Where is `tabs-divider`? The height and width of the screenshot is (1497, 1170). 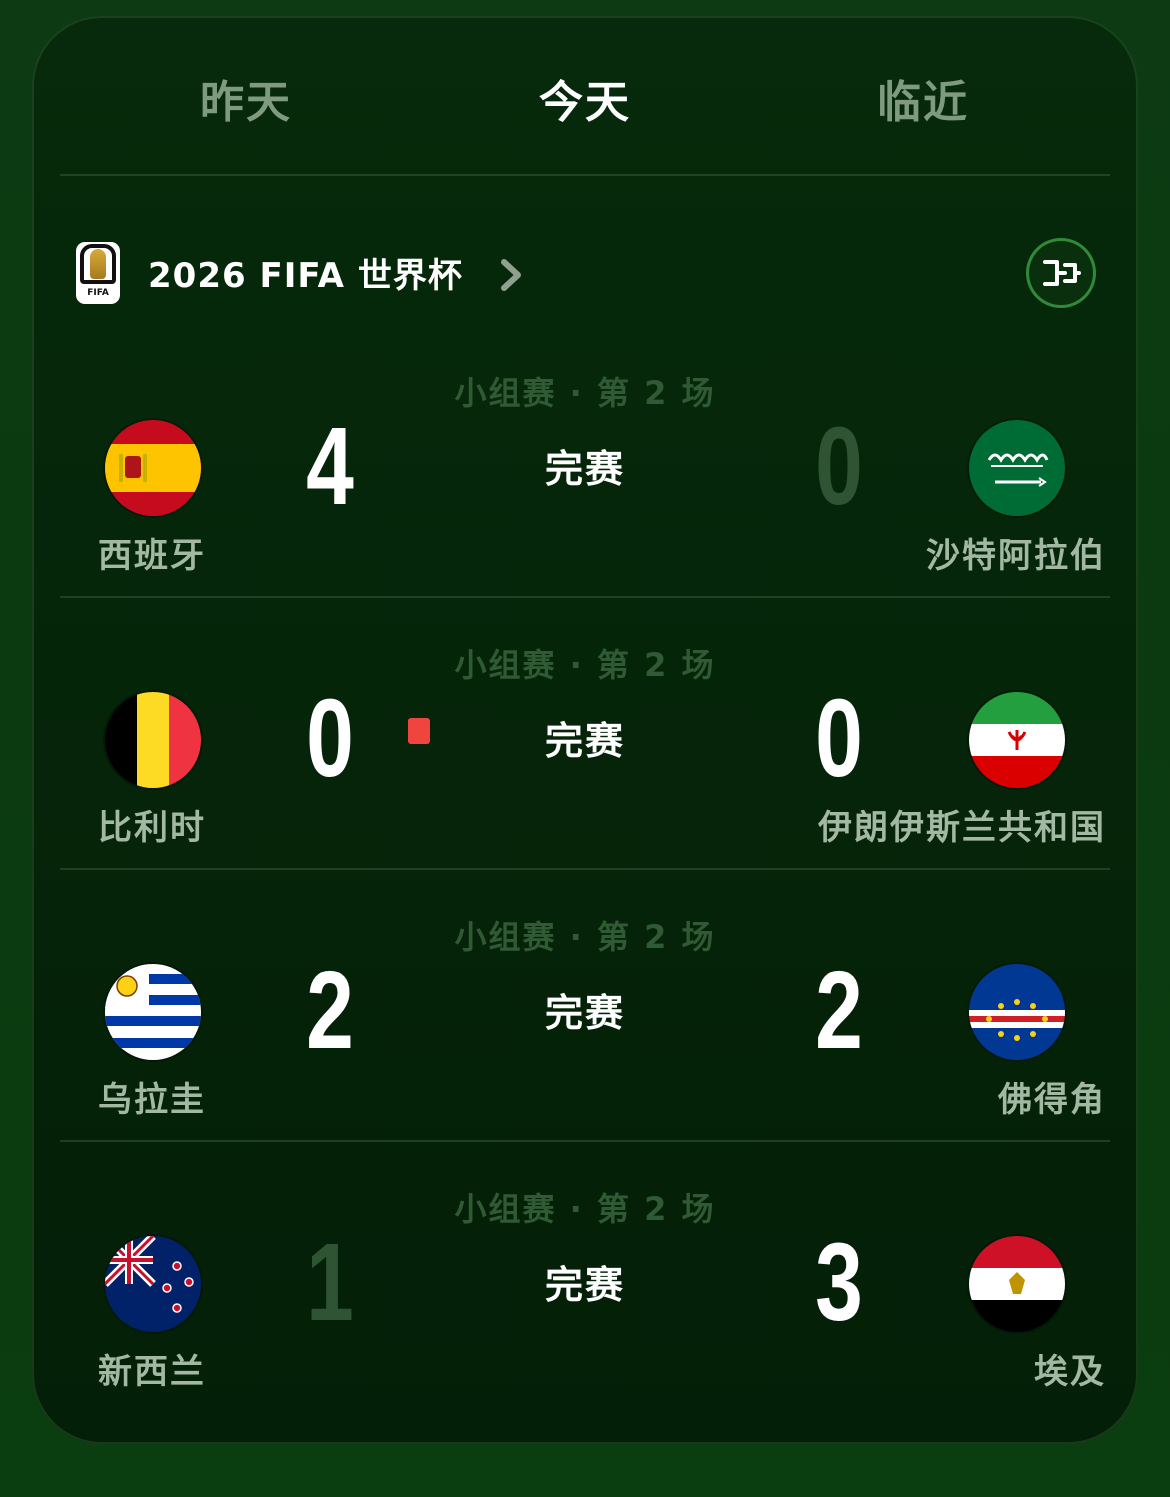 tabs-divider is located at coordinates (585, 175).